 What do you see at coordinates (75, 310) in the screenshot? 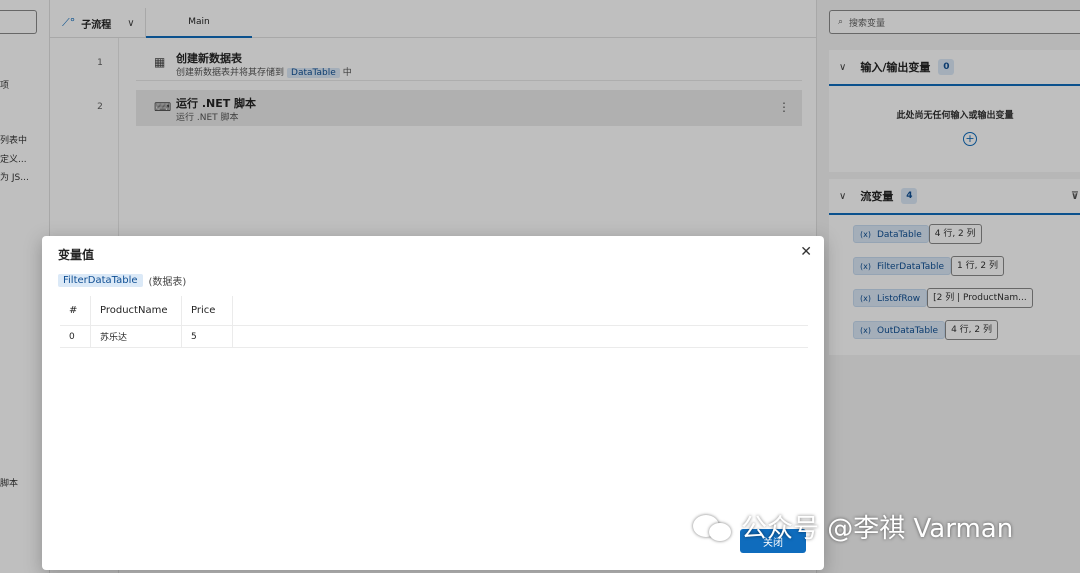
I see `column-header: #` at bounding box center [75, 310].